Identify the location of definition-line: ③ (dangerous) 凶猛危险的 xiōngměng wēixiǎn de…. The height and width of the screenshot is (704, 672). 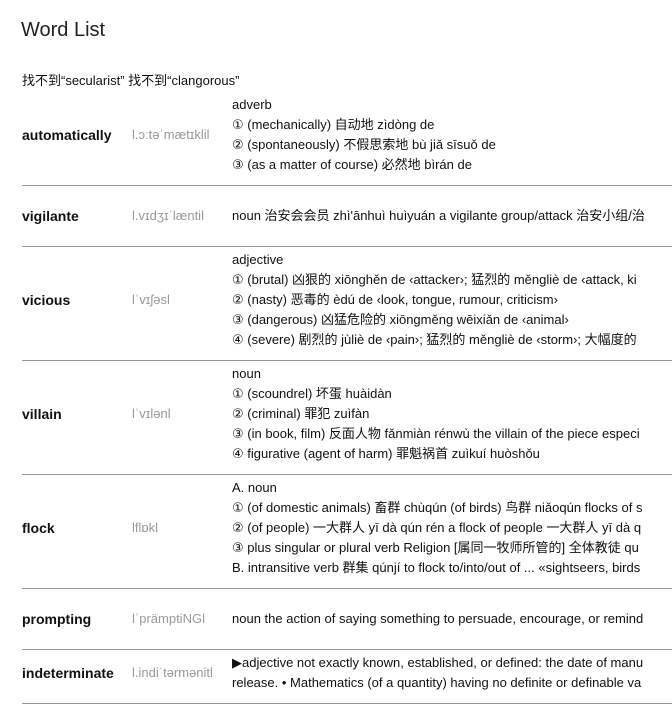
(400, 319).